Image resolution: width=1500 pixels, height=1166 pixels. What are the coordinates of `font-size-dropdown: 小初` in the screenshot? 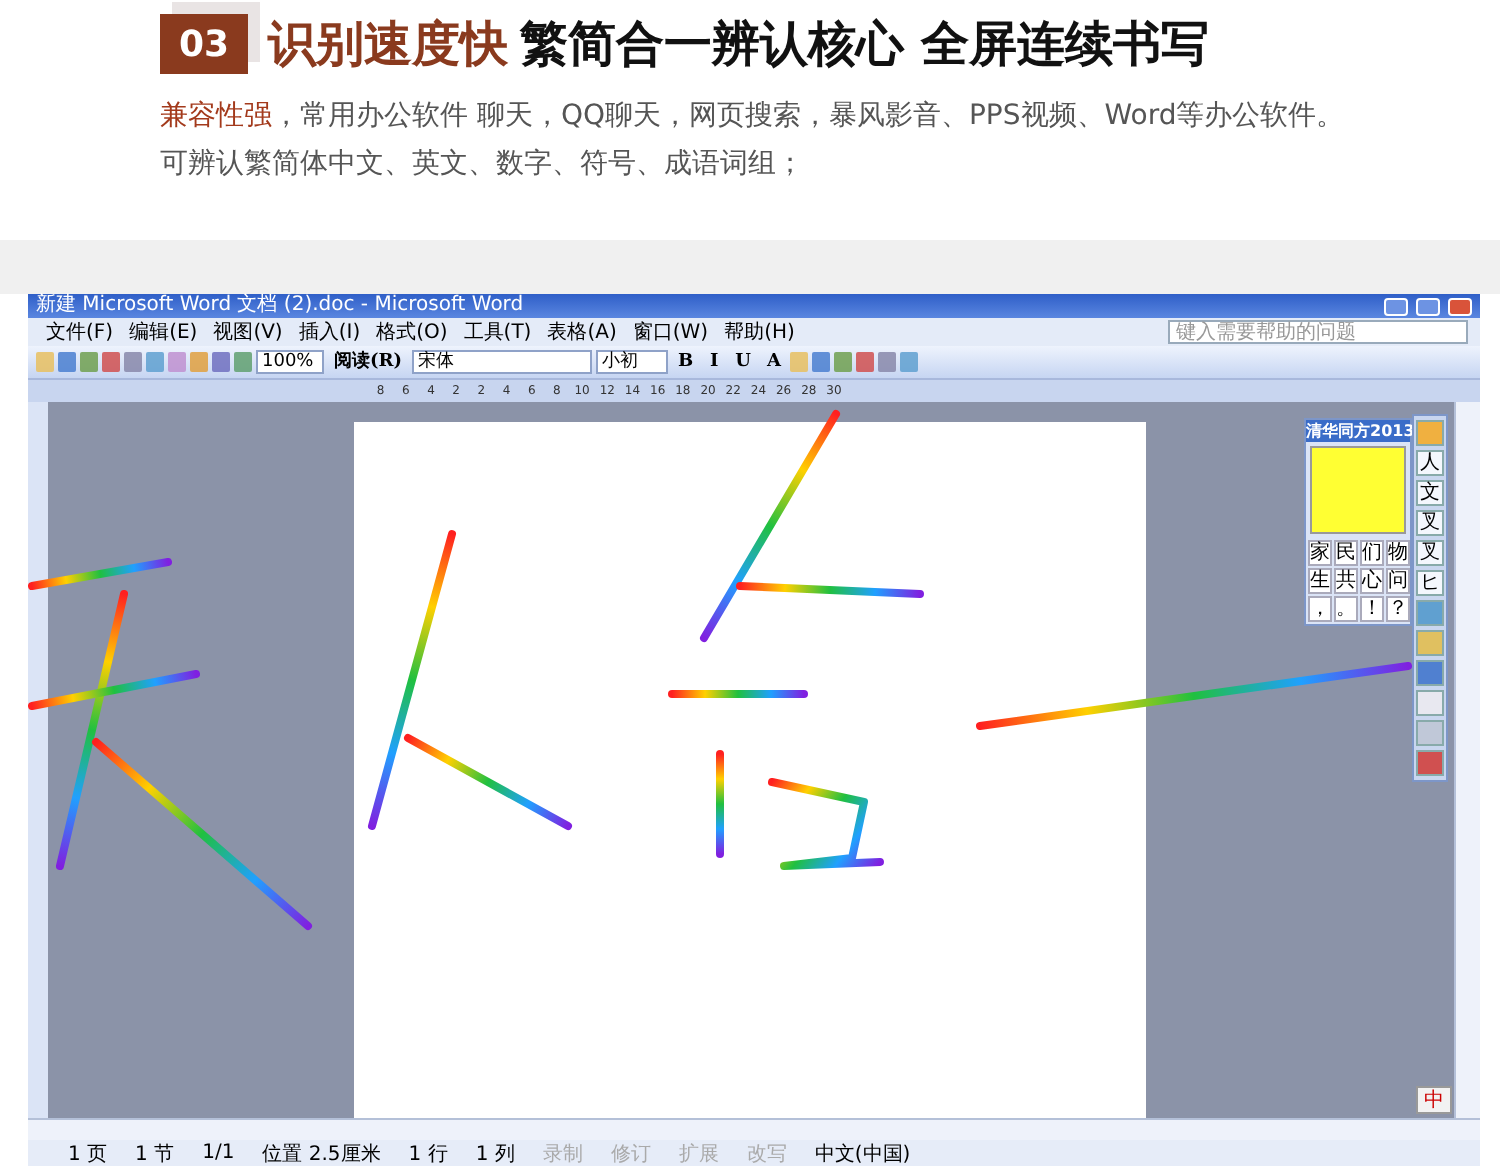 It's located at (632, 362).